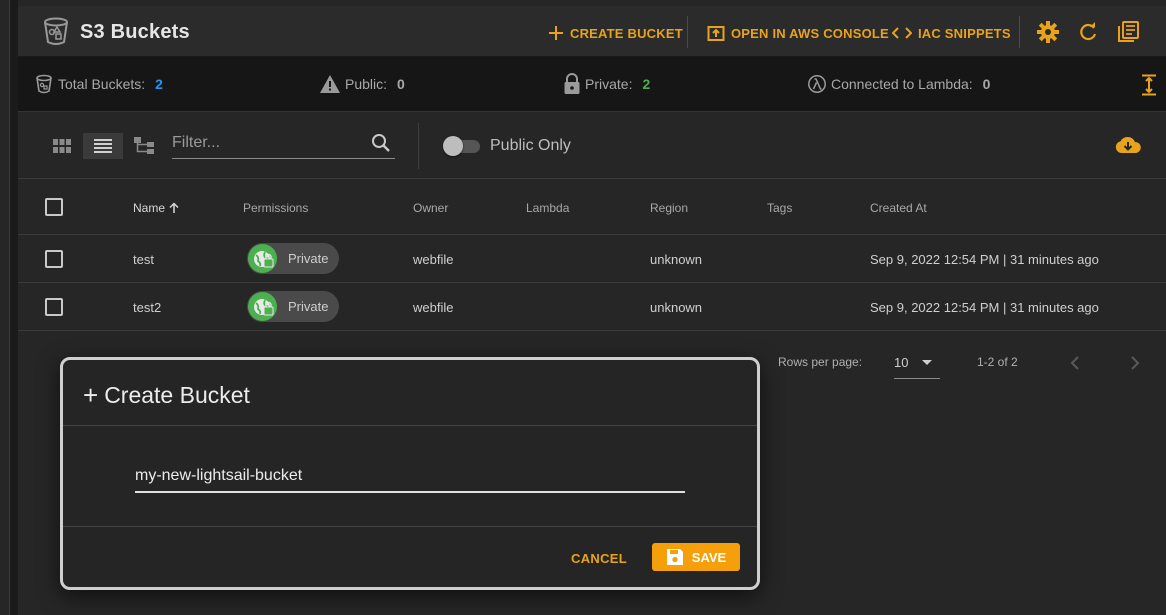  Describe the element at coordinates (135, 32) in the screenshot. I see `page-title: S3 Buckets` at that location.